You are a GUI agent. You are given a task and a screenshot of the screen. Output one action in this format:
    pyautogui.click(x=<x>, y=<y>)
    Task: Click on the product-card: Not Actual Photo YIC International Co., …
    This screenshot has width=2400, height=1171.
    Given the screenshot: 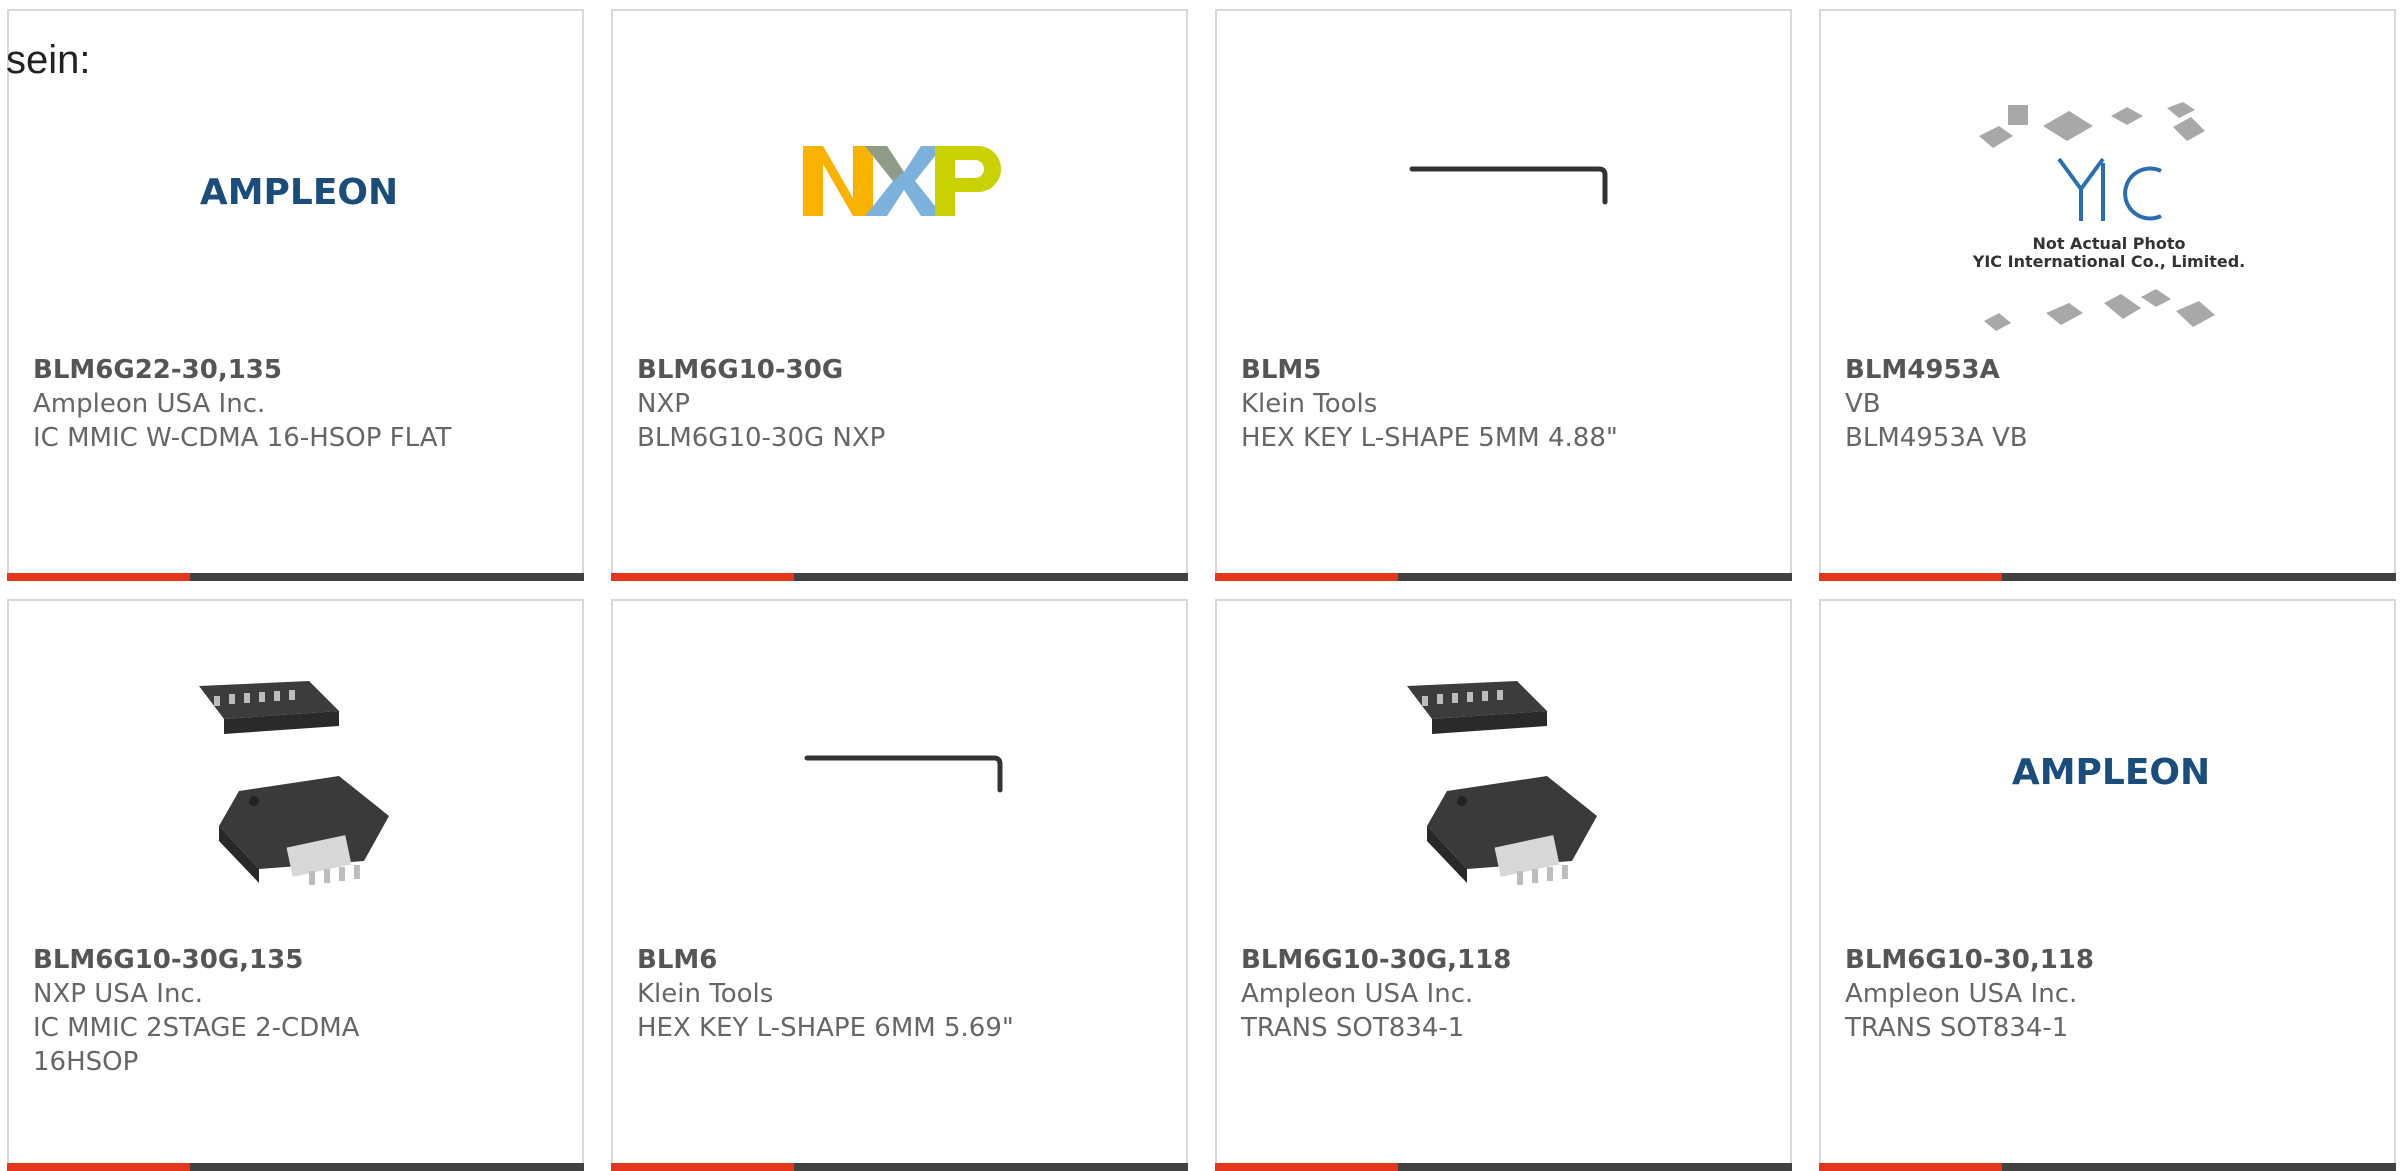 What is the action you would take?
    pyautogui.click(x=2107, y=295)
    